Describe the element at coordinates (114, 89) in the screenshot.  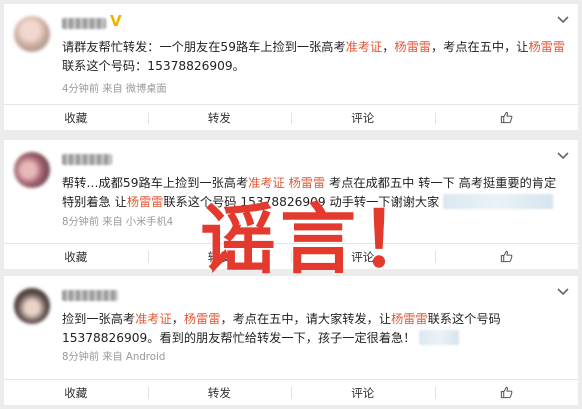
I see `post-meta: 4分钟前 来自 微博桌面` at that location.